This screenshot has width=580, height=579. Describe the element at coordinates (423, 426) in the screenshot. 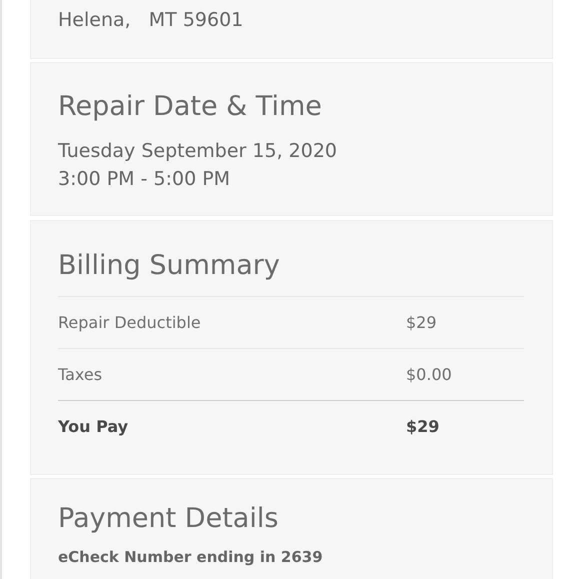

I see `total-amount: $29` at that location.